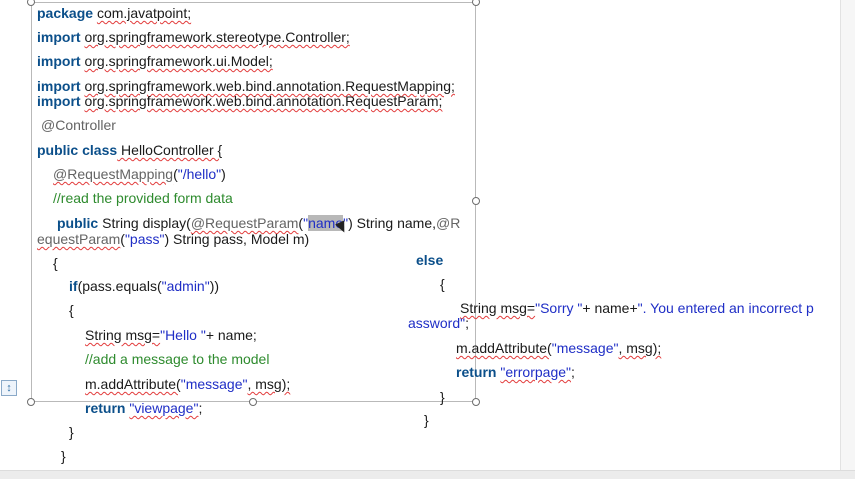 Image resolution: width=855 pixels, height=479 pixels. I want to click on code-brace-close-method: }, so click(63, 456).